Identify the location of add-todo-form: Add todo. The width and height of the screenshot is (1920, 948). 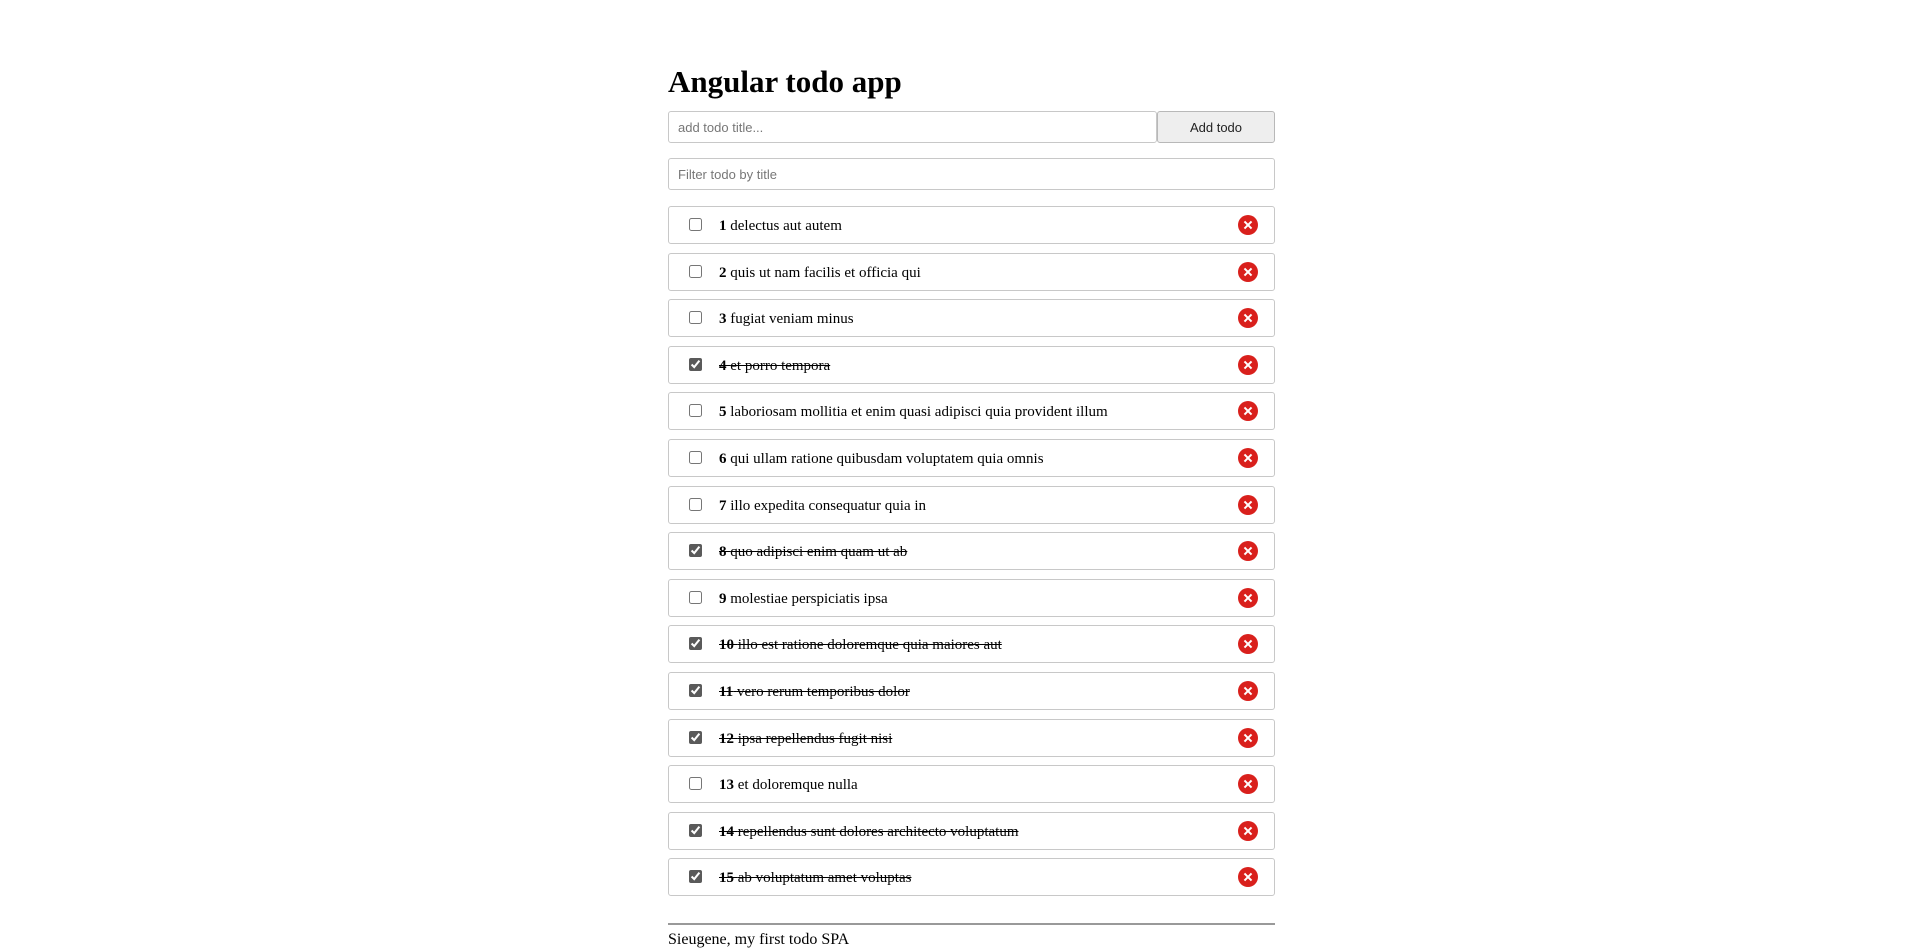
(971, 127).